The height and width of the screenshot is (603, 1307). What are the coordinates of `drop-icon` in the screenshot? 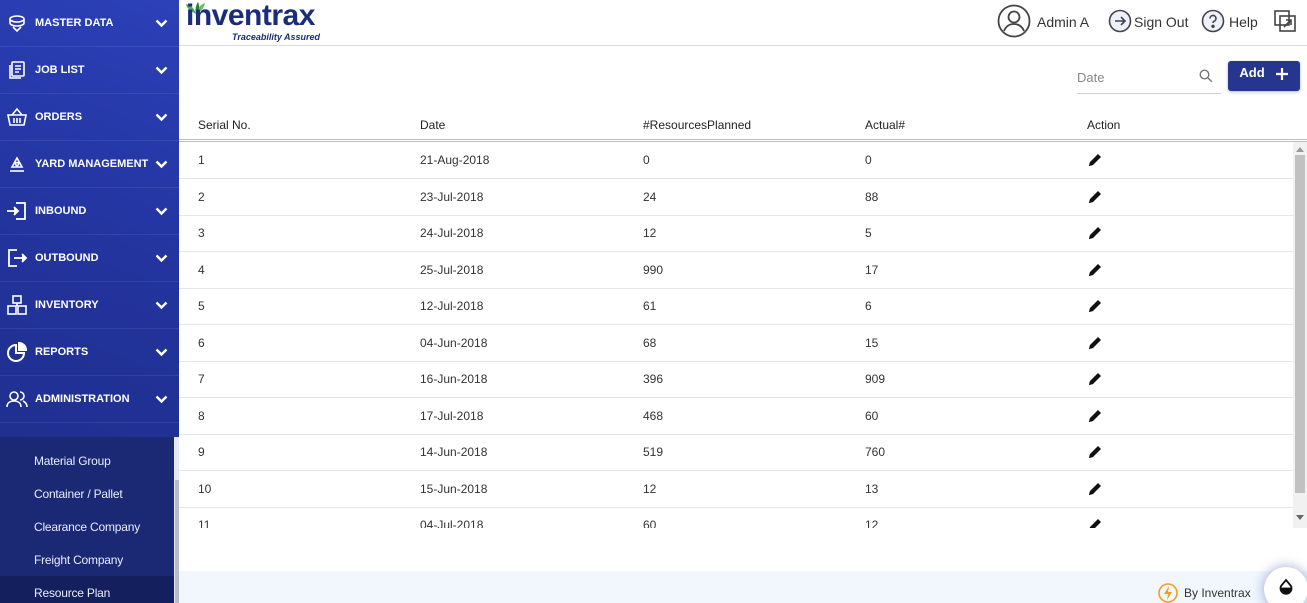 It's located at (1286, 589).